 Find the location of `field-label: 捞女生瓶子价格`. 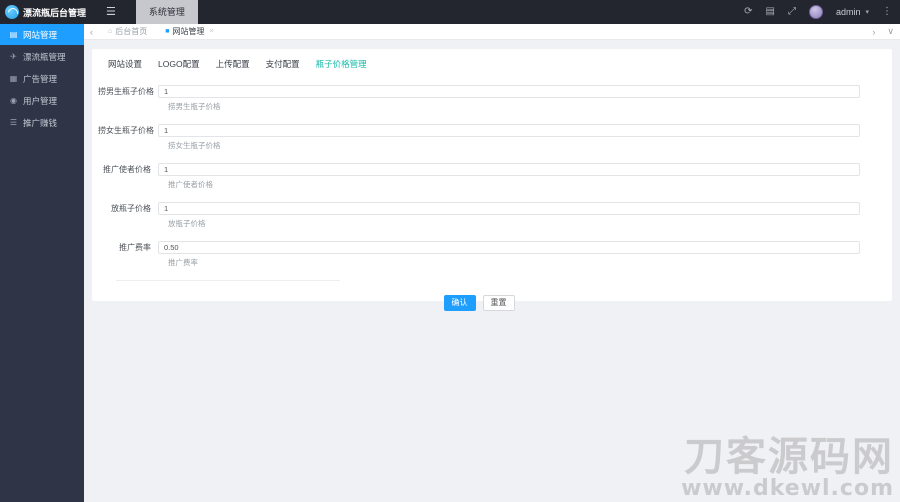

field-label: 捞女生瓶子价格 is located at coordinates (126, 130).